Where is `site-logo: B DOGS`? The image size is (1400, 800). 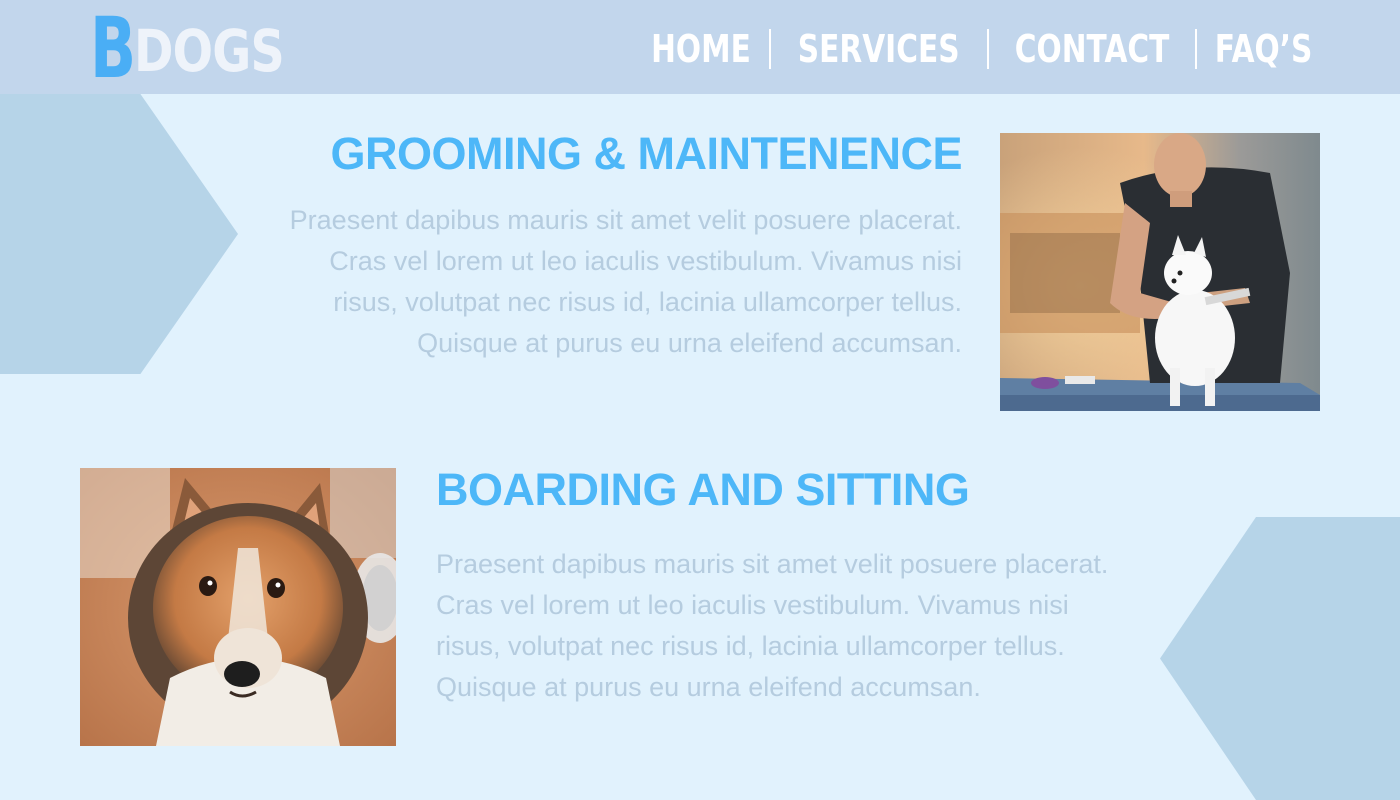
site-logo: B DOGS is located at coordinates (203, 48).